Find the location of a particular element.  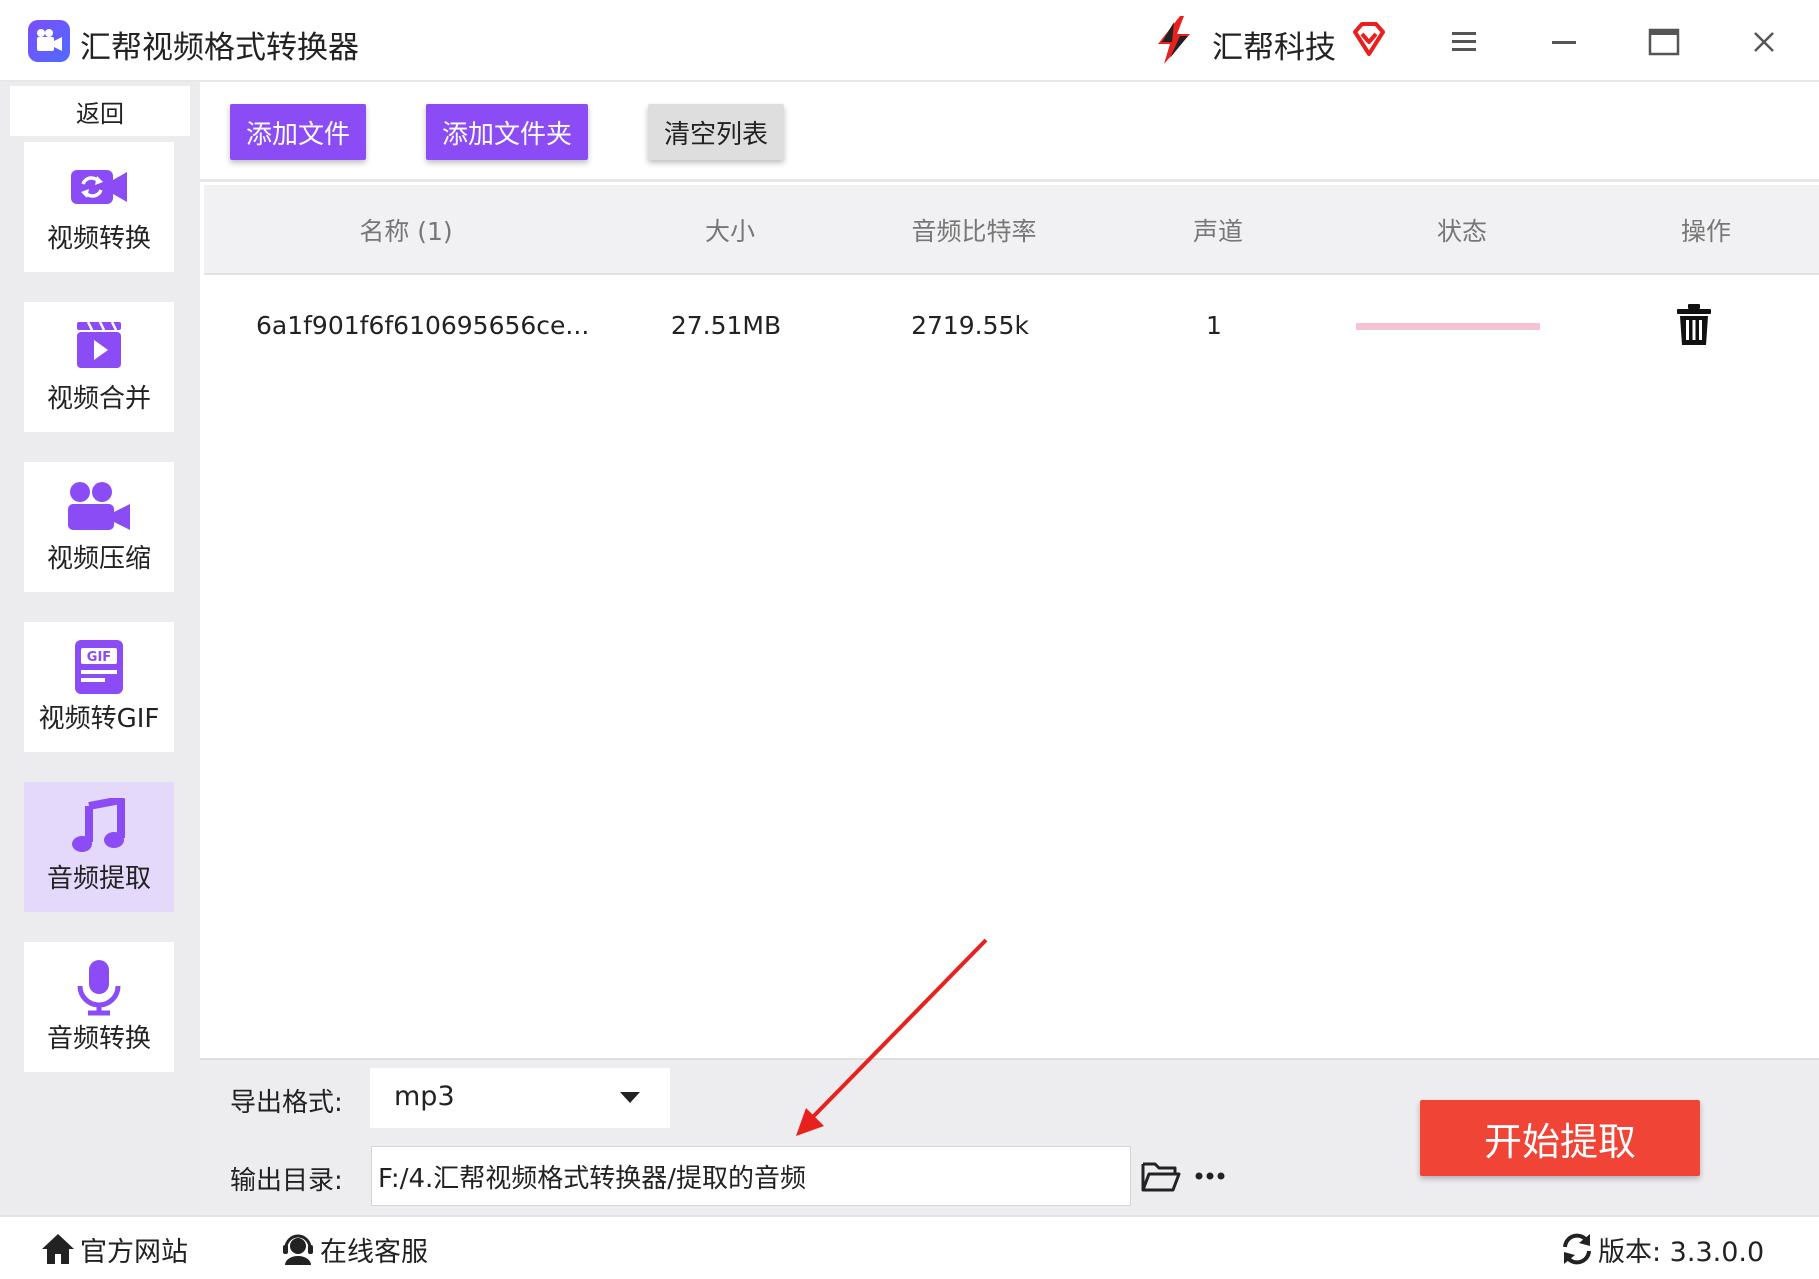

footer: 官方网站 在线客服 版本: 3.3.0.0 is located at coordinates (909, 1247).